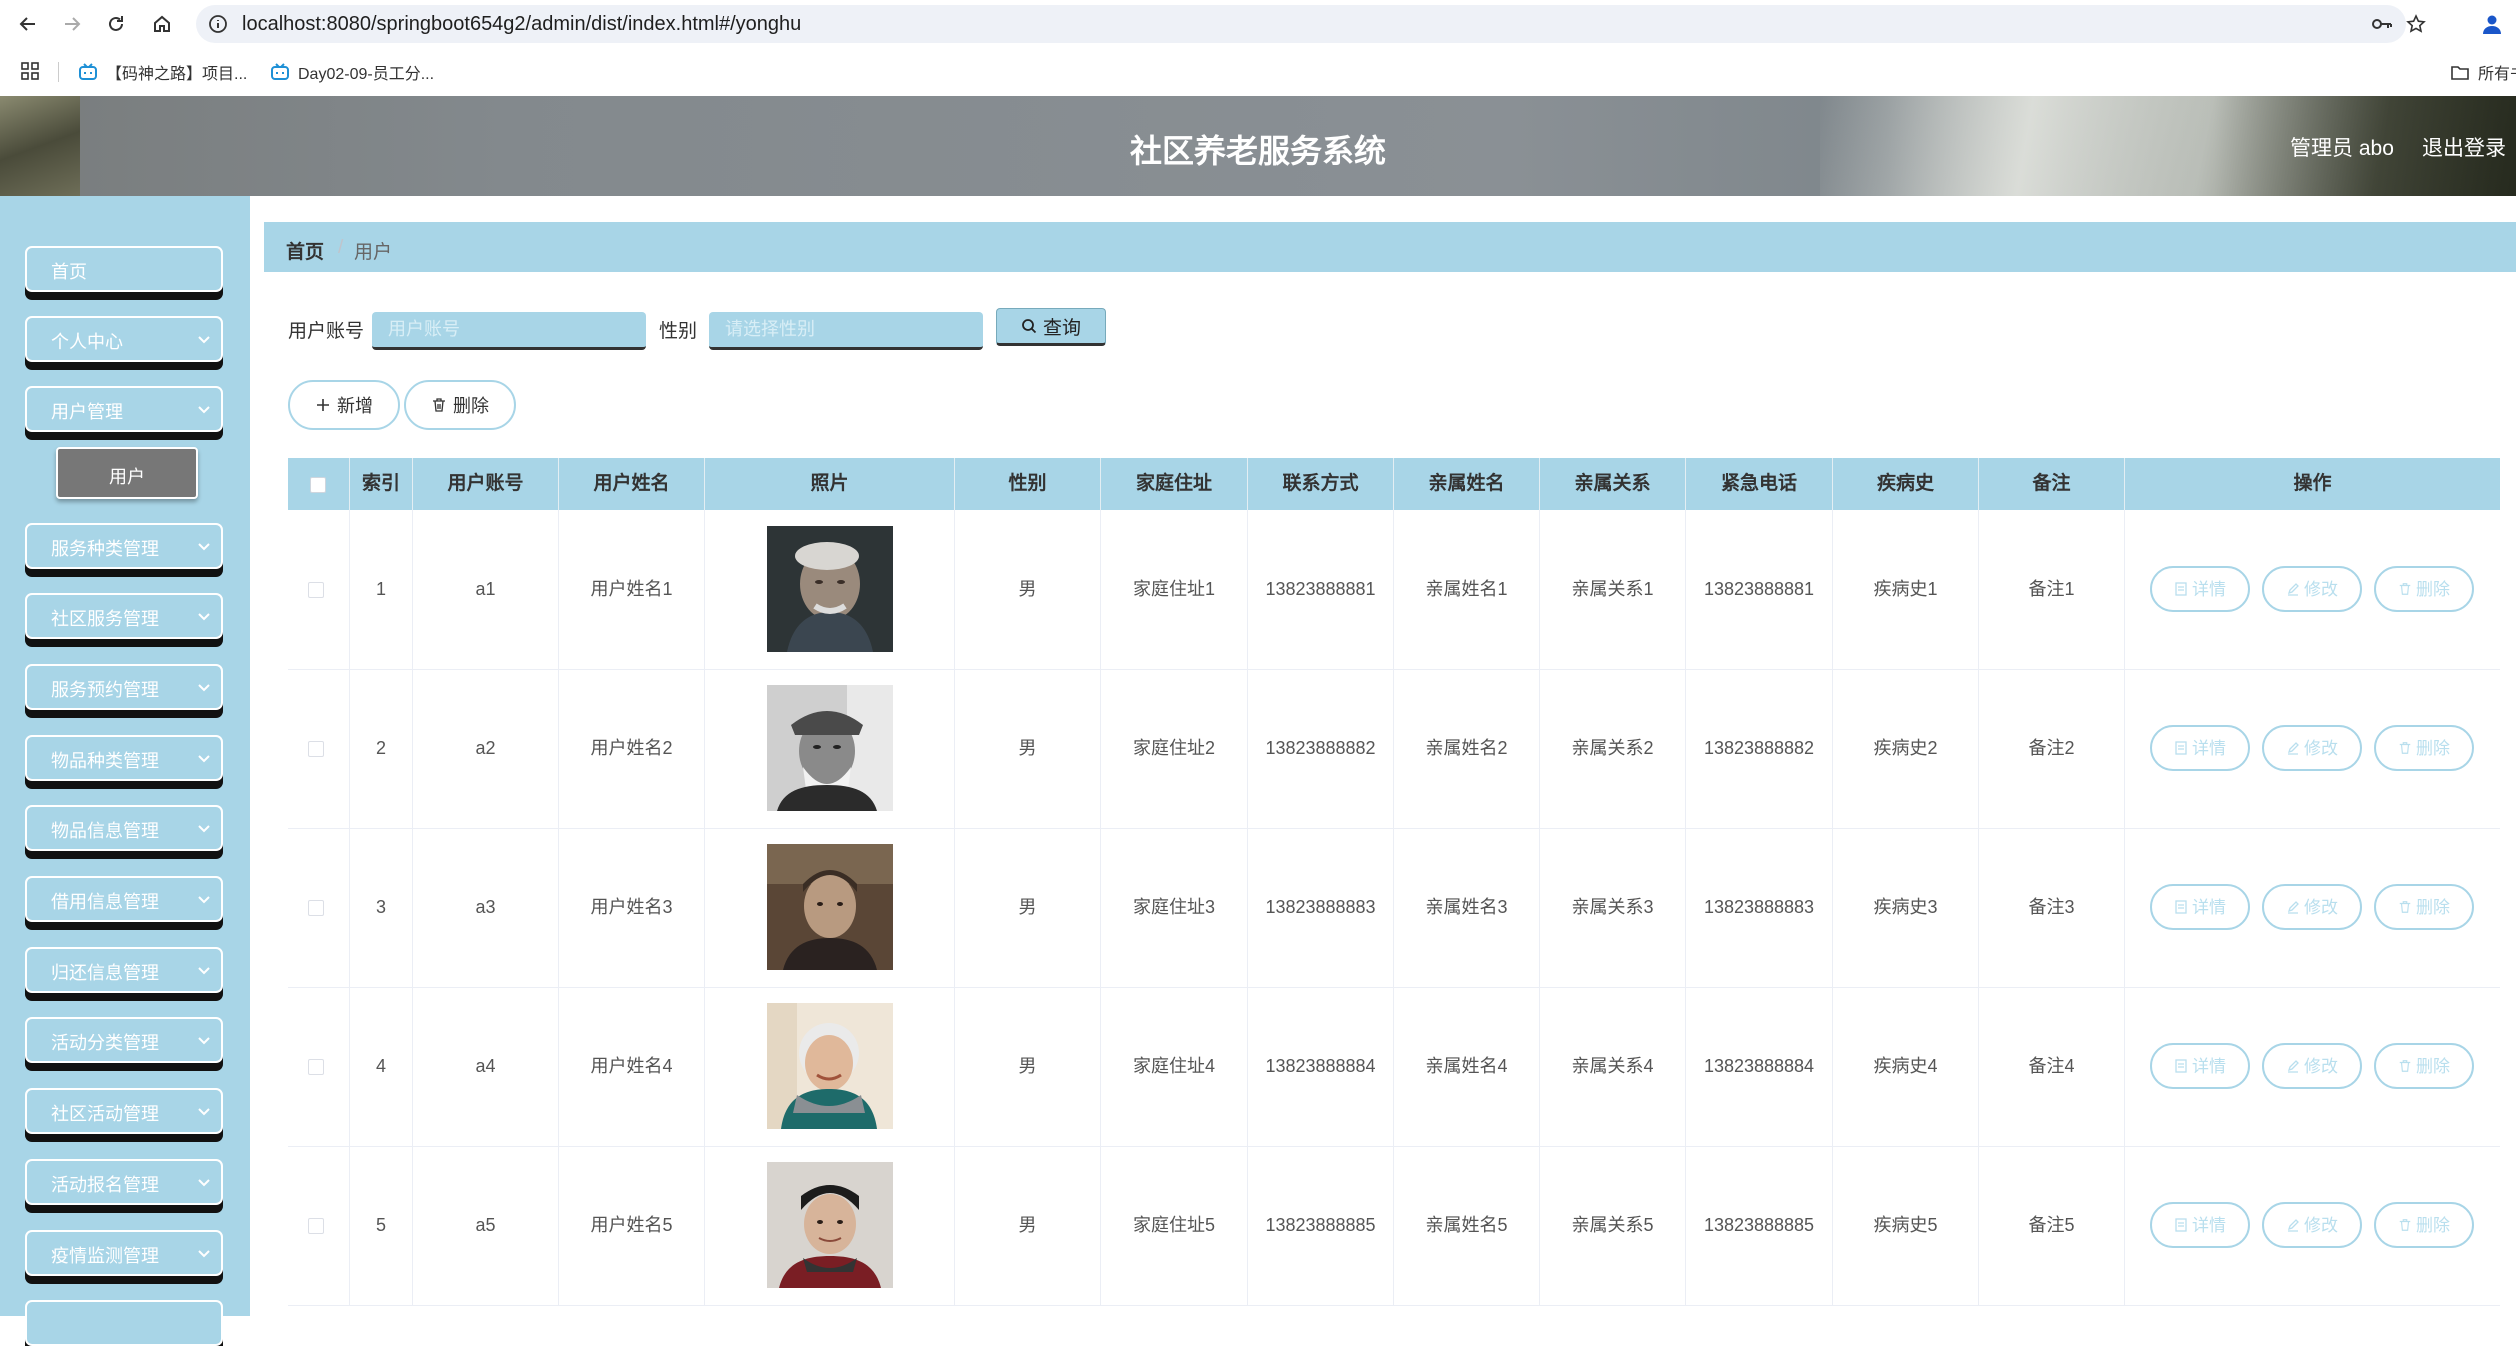  I want to click on document-icon, so click(2181, 748).